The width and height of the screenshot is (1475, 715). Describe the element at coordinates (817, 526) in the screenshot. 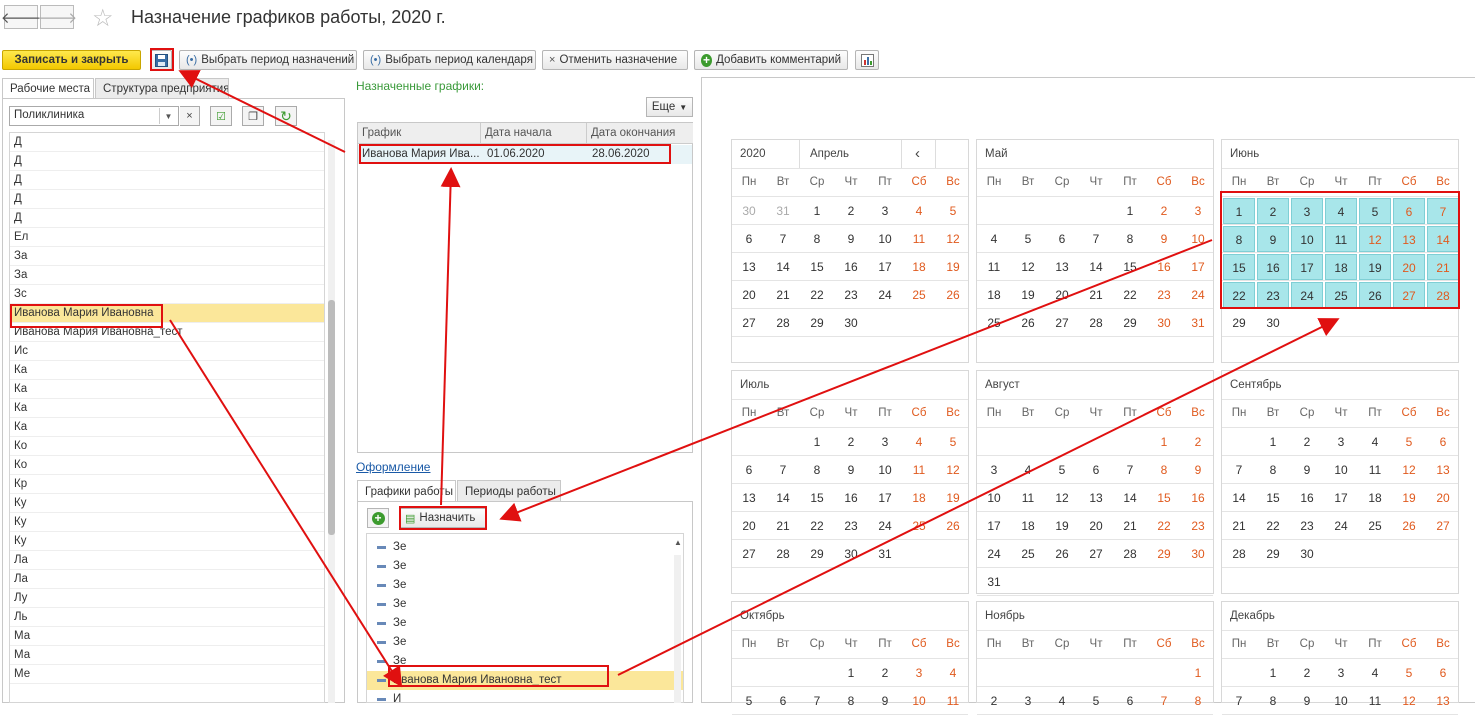

I see `calendar-day: 22` at that location.